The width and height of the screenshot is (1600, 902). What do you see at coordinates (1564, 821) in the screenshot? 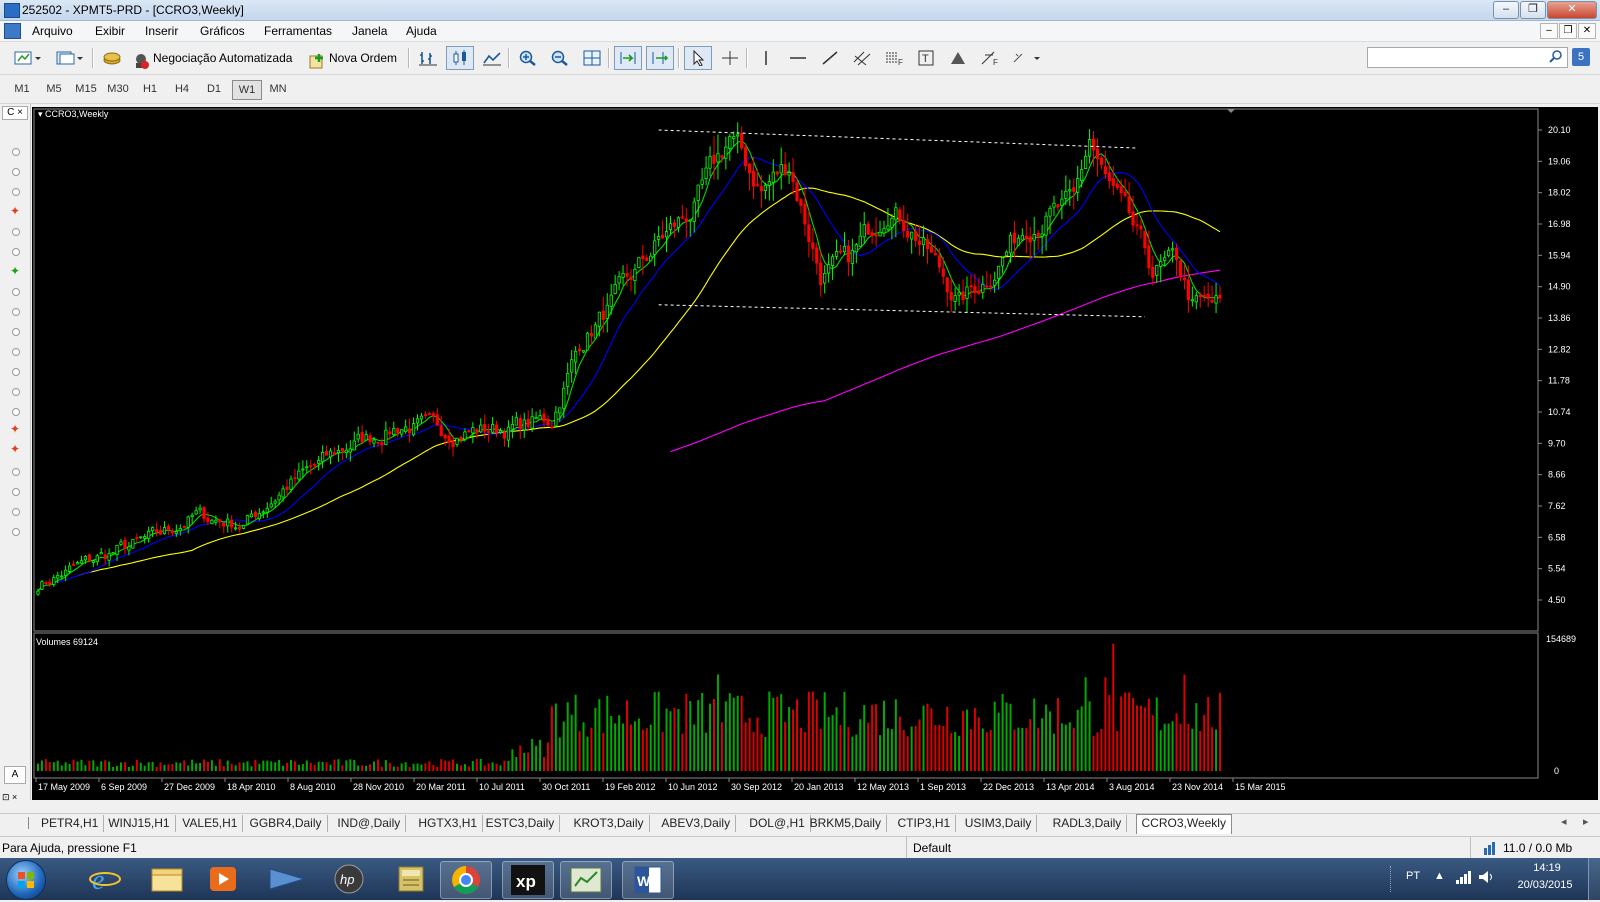
I see `tabs-scroll-left-icon: ◂` at bounding box center [1564, 821].